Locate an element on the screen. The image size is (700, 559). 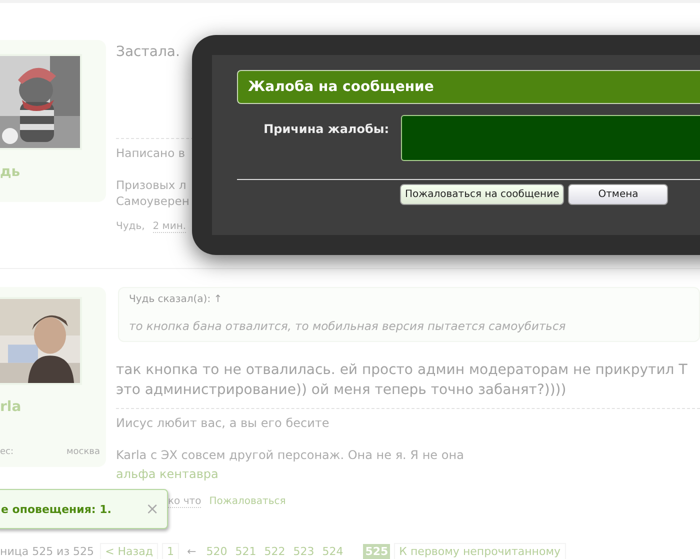
post-date: 2 мин. is located at coordinates (169, 227).